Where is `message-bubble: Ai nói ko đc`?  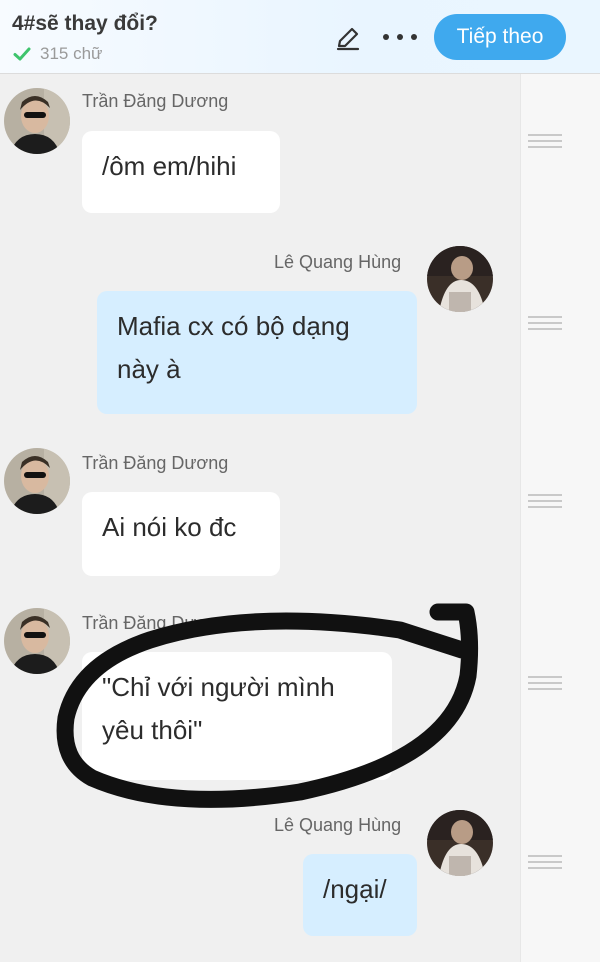
message-bubble: Ai nói ko đc is located at coordinates (181, 534).